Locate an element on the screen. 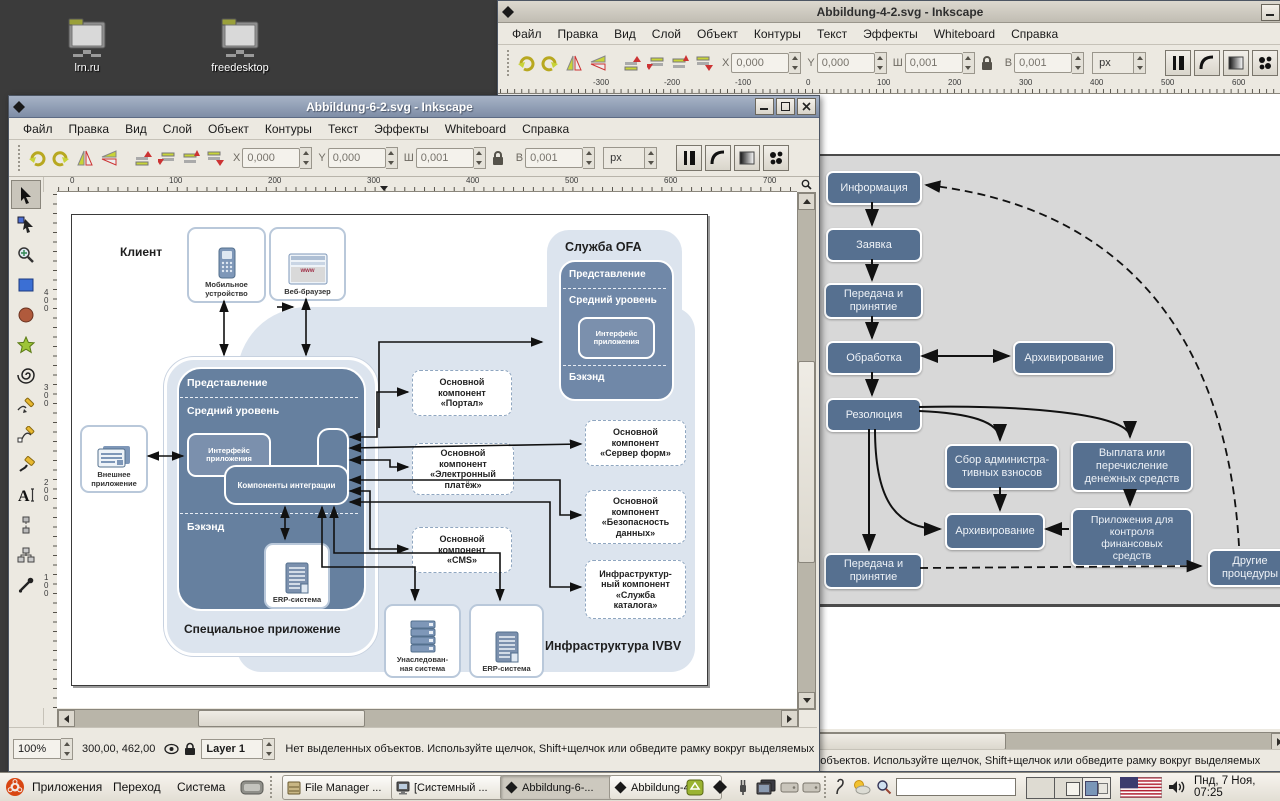  flip-horizontal-icon is located at coordinates (85, 158).